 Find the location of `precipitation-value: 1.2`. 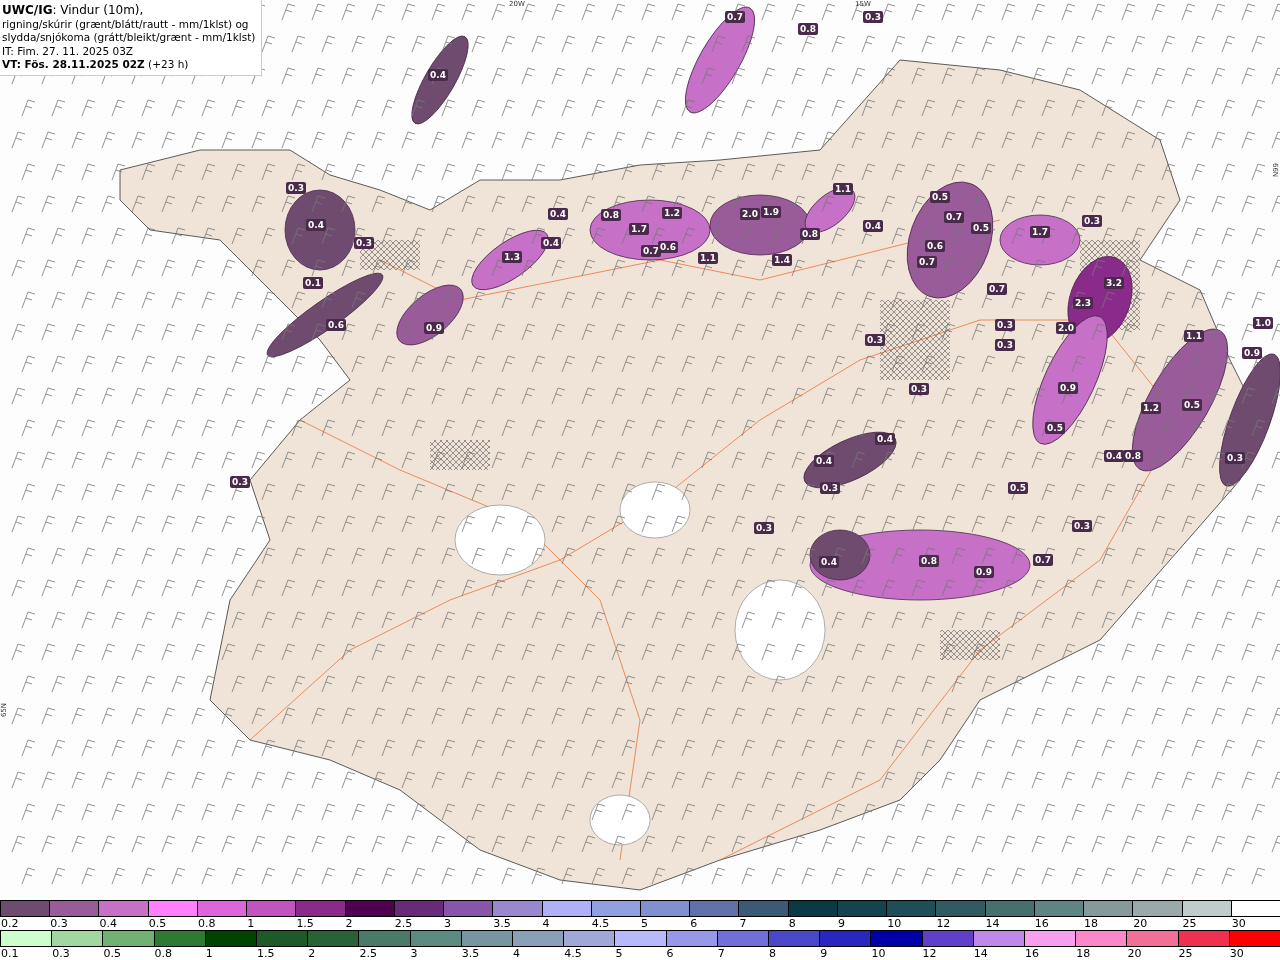

precipitation-value: 1.2 is located at coordinates (1151, 408).